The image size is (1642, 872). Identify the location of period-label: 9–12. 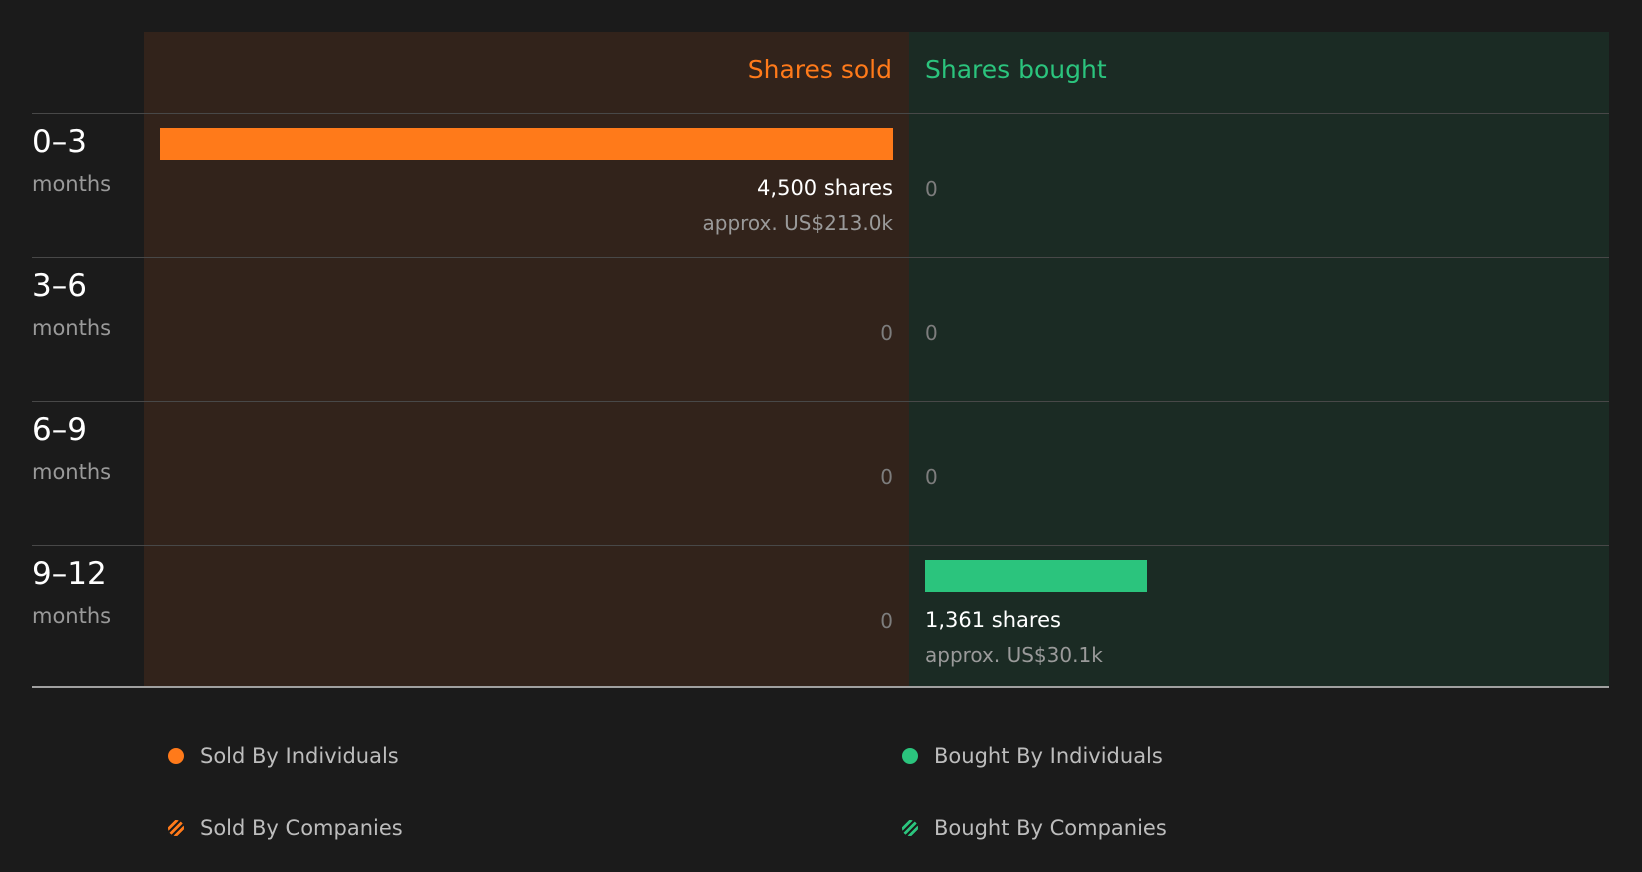
(69, 574).